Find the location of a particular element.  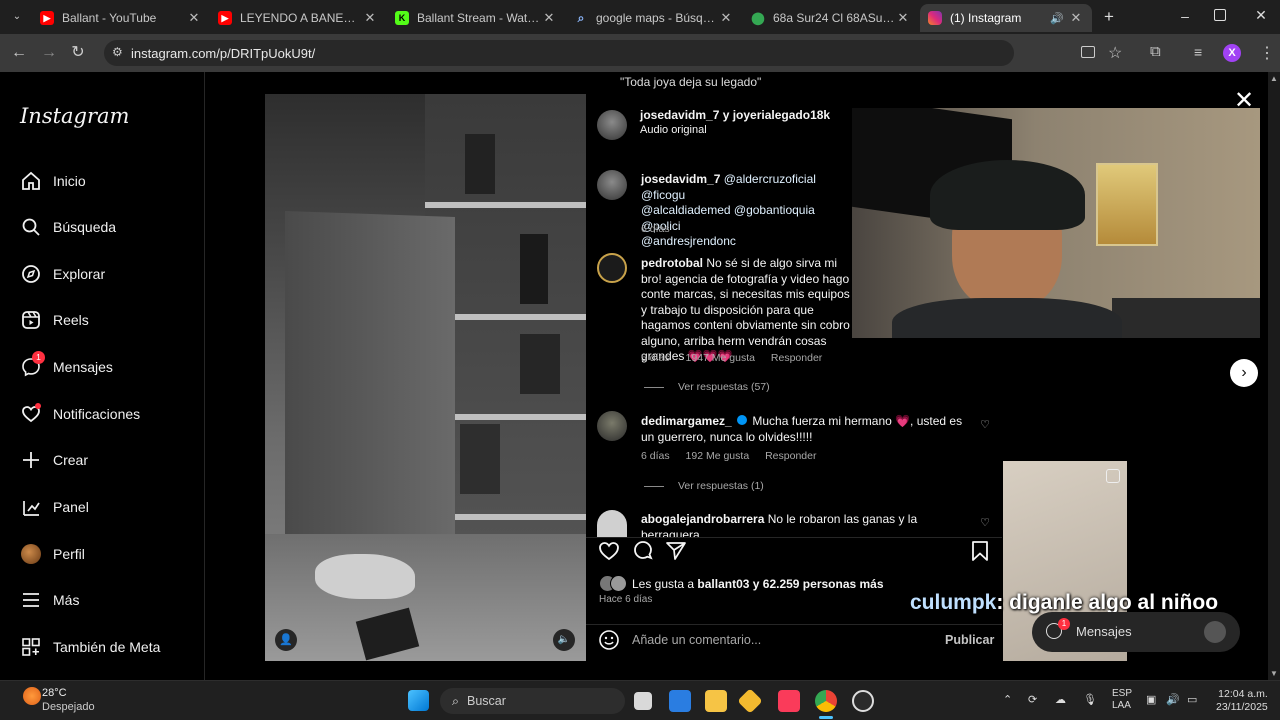

next-post-chevron-icon: › is located at coordinates (1244, 373).